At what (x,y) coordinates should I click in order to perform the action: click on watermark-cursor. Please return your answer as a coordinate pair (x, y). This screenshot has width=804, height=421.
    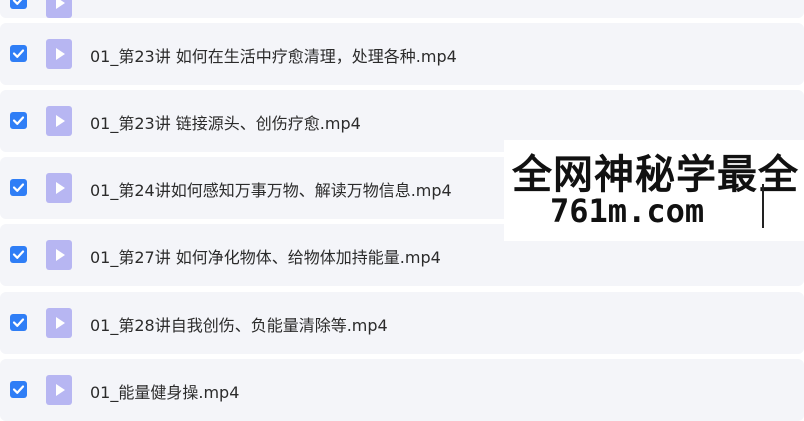
    Looking at the image, I should click on (763, 206).